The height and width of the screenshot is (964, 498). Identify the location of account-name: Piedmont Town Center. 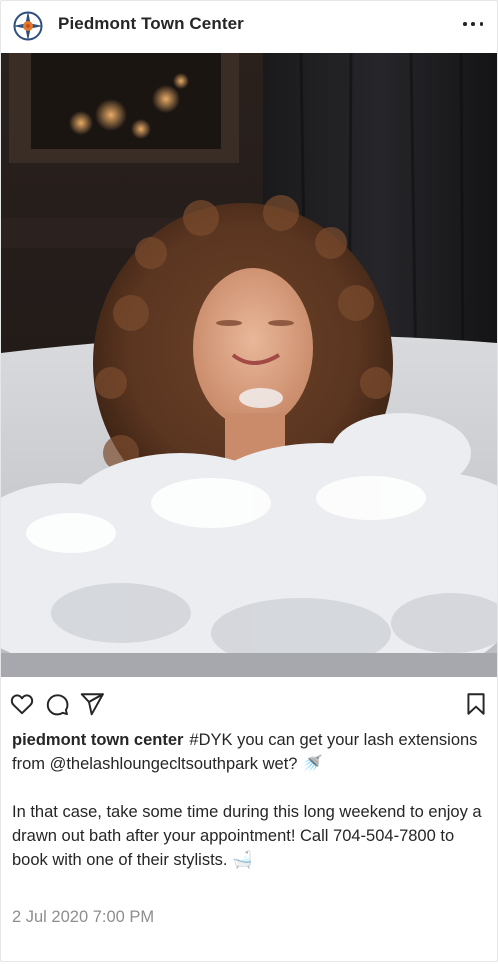
(151, 24).